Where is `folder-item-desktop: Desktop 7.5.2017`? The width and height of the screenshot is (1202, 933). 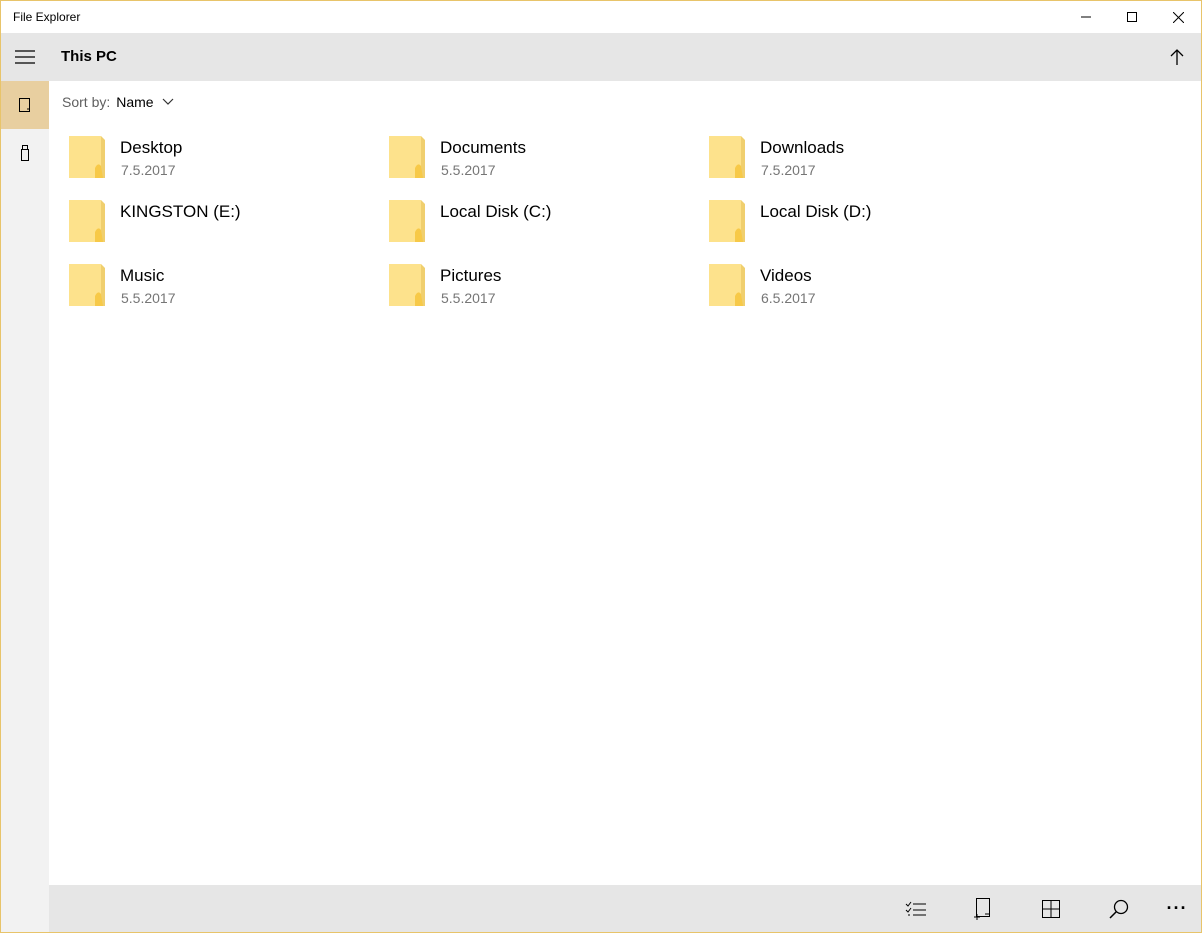 folder-item-desktop: Desktop 7.5.2017 is located at coordinates (216, 159).